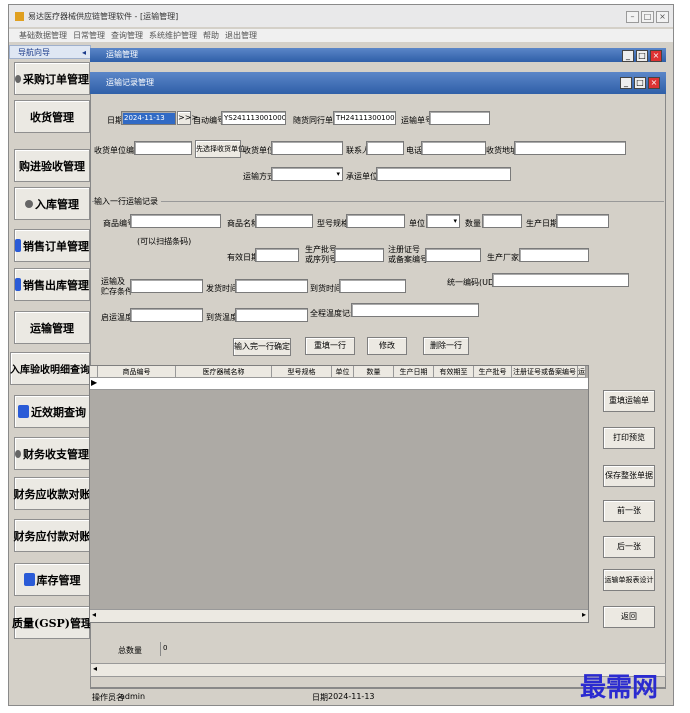 The image size is (690, 713). Describe the element at coordinates (626, 83) in the screenshot. I see `inner-min-button: _` at that location.